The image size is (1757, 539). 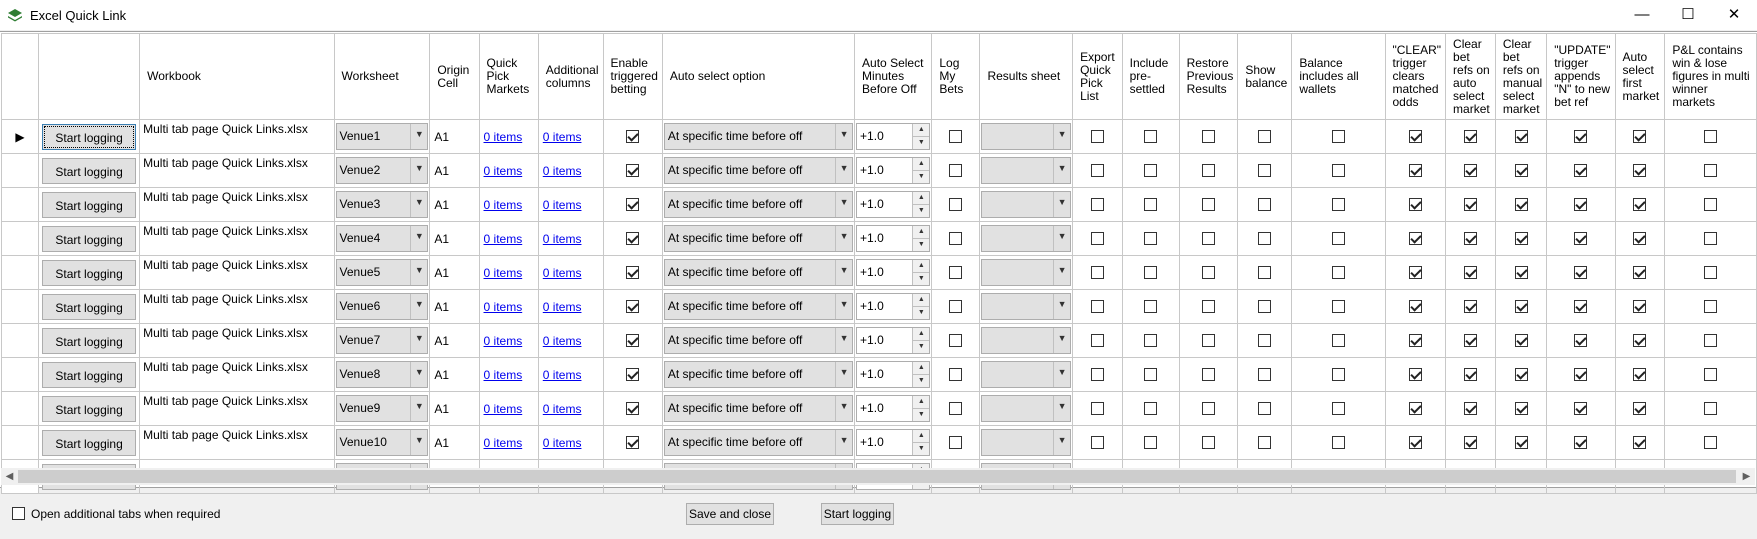 What do you see at coordinates (454, 76) in the screenshot?
I see `column-header: Origin Cell` at bounding box center [454, 76].